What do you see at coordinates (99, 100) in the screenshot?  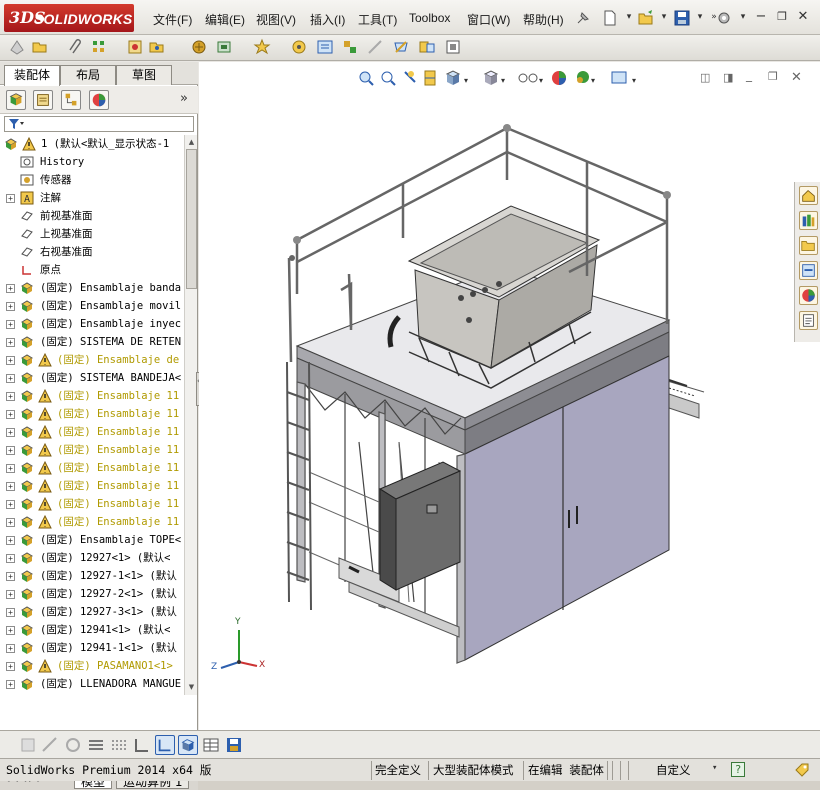 I see `display-manager-icon` at bounding box center [99, 100].